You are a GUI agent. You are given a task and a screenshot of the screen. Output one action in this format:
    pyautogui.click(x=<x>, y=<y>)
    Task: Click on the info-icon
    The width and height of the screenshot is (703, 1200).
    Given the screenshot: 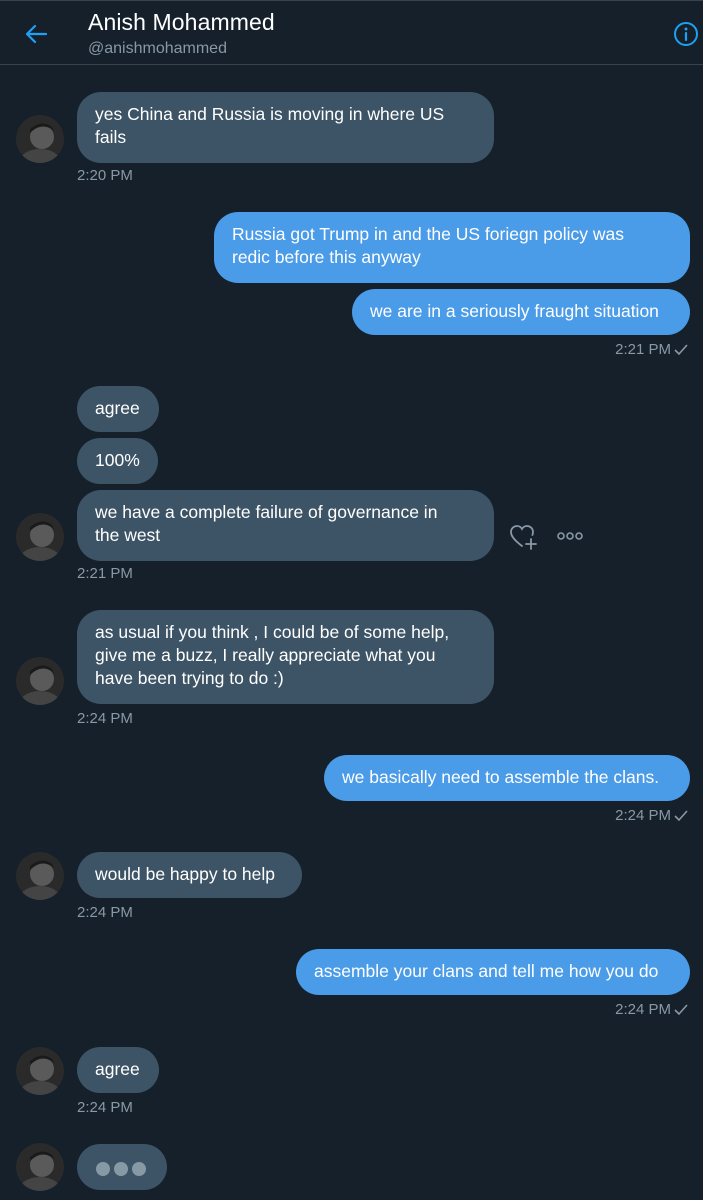 What is the action you would take?
    pyautogui.click(x=686, y=34)
    